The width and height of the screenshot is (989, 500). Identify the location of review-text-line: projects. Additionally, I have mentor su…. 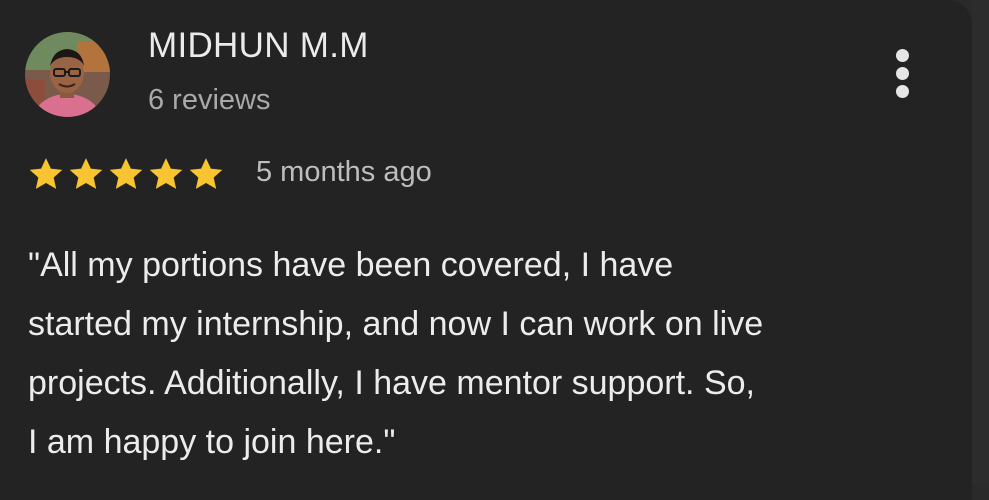
(391, 383).